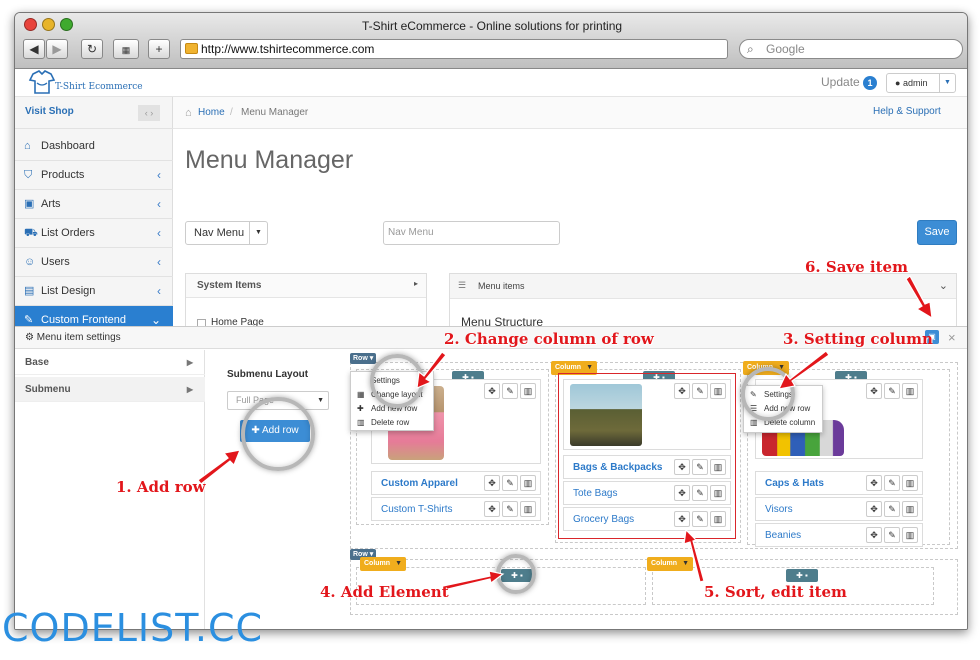 The image size is (980, 660). Describe the element at coordinates (306, 286) in the screenshot. I see `system-items-title: System Items` at that location.